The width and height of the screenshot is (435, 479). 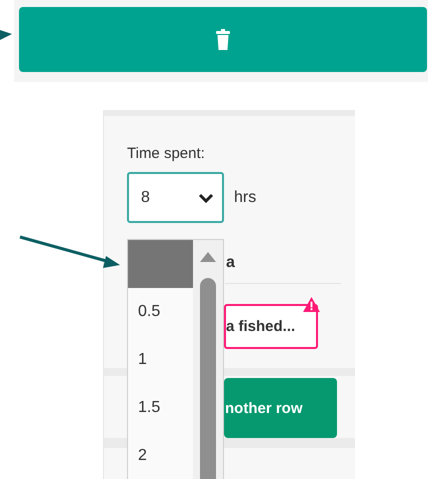 I want to click on warning-icon, so click(x=311, y=304).